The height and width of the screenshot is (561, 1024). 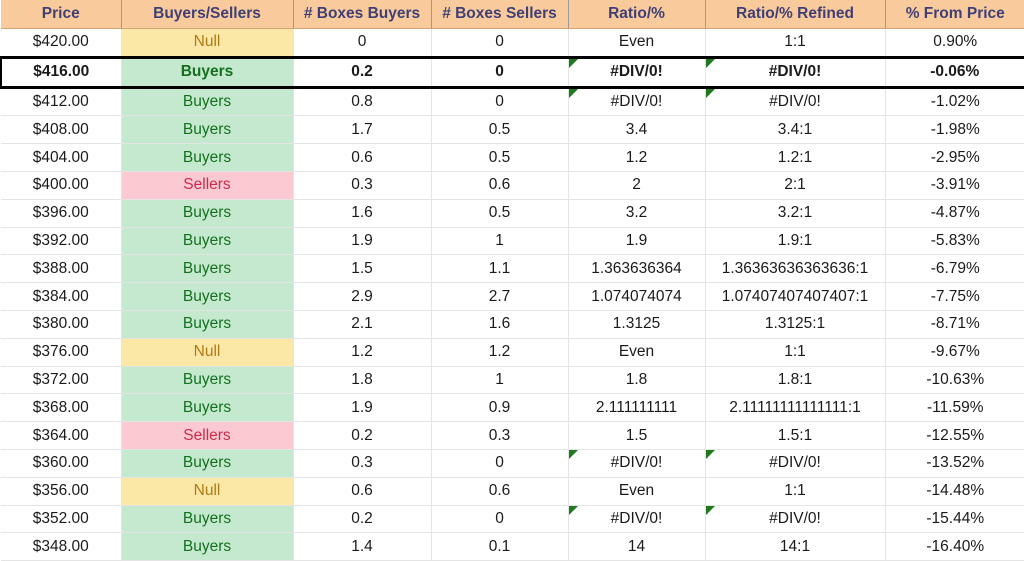 What do you see at coordinates (954, 157) in the screenshot?
I see `cell-pct-from-price: -2.95%` at bounding box center [954, 157].